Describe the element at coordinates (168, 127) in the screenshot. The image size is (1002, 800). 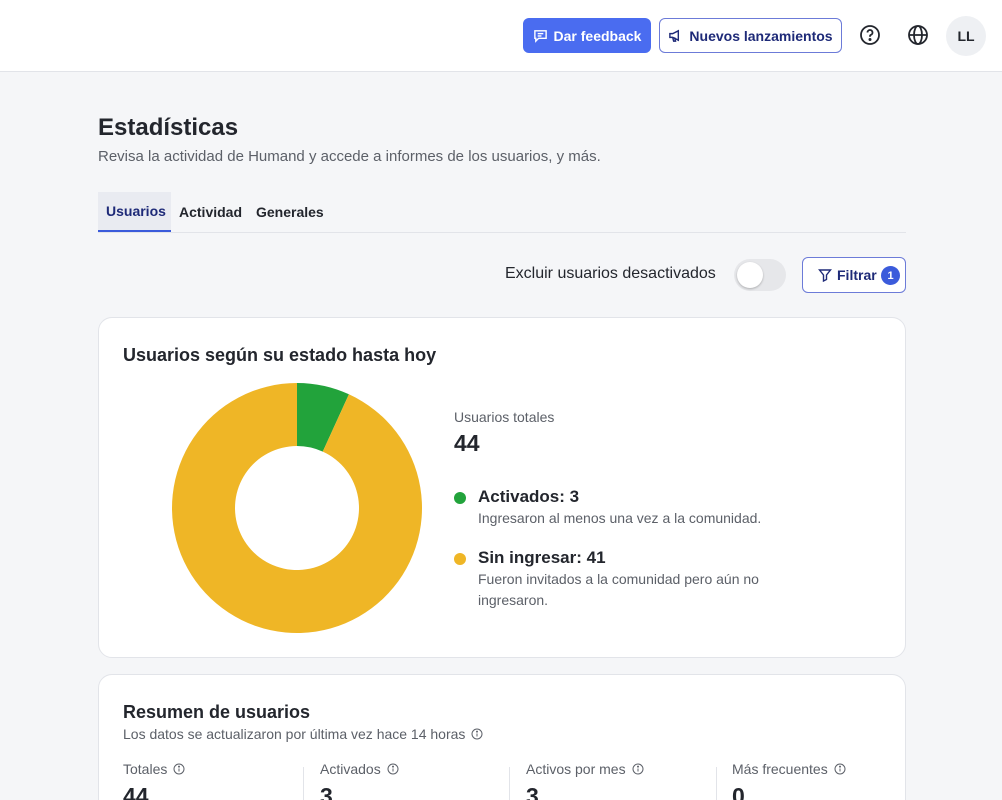
I see `page-title: Estadísticas` at that location.